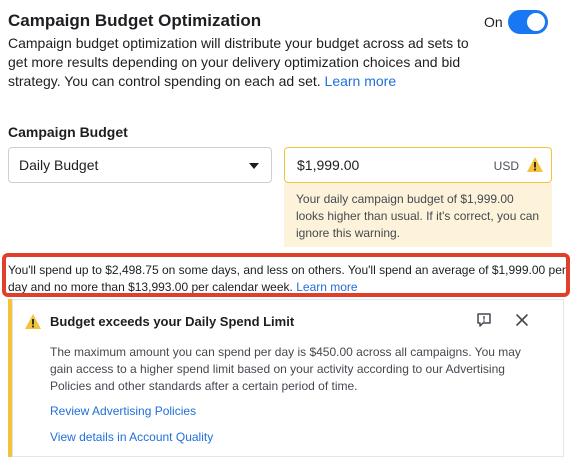 This screenshot has height=457, width=582. What do you see at coordinates (135, 20) in the screenshot?
I see `cbo-title: Campaign Budget Optimization` at bounding box center [135, 20].